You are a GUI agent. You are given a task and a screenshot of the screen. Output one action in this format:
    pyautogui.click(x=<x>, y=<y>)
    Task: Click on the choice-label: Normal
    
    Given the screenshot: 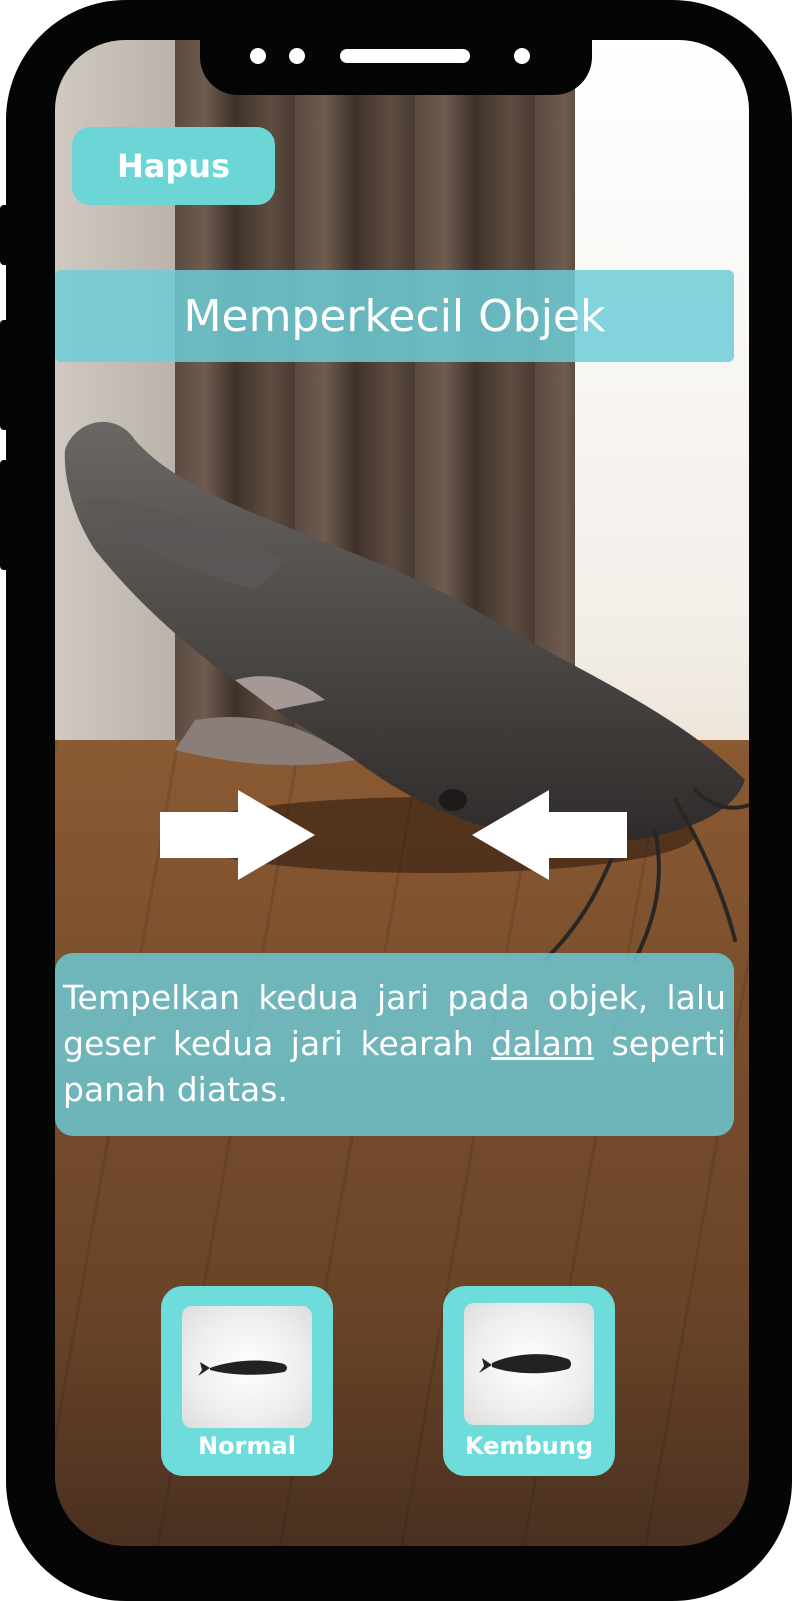 What is the action you would take?
    pyautogui.click(x=247, y=1446)
    